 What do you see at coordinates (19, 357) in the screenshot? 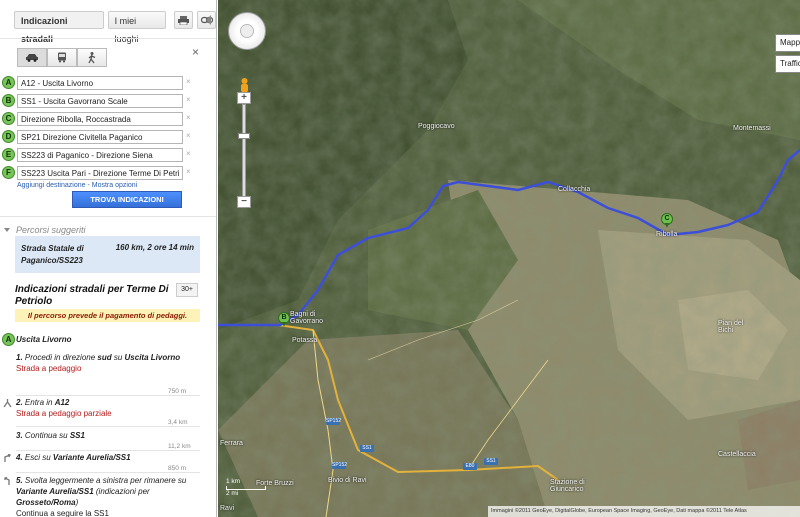
I see `step-number: 1.` at bounding box center [19, 357].